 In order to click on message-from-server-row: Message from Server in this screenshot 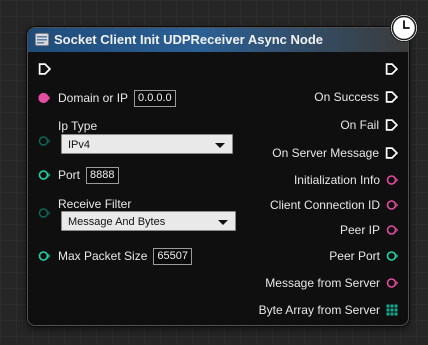, I will do `click(331, 283)`.